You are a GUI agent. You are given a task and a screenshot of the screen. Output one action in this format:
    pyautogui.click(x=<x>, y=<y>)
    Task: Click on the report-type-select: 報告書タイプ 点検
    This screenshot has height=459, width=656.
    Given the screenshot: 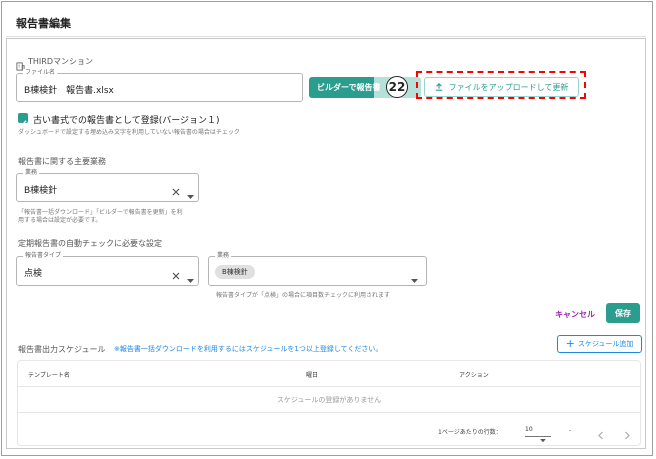 What is the action you would take?
    pyautogui.click(x=107, y=270)
    